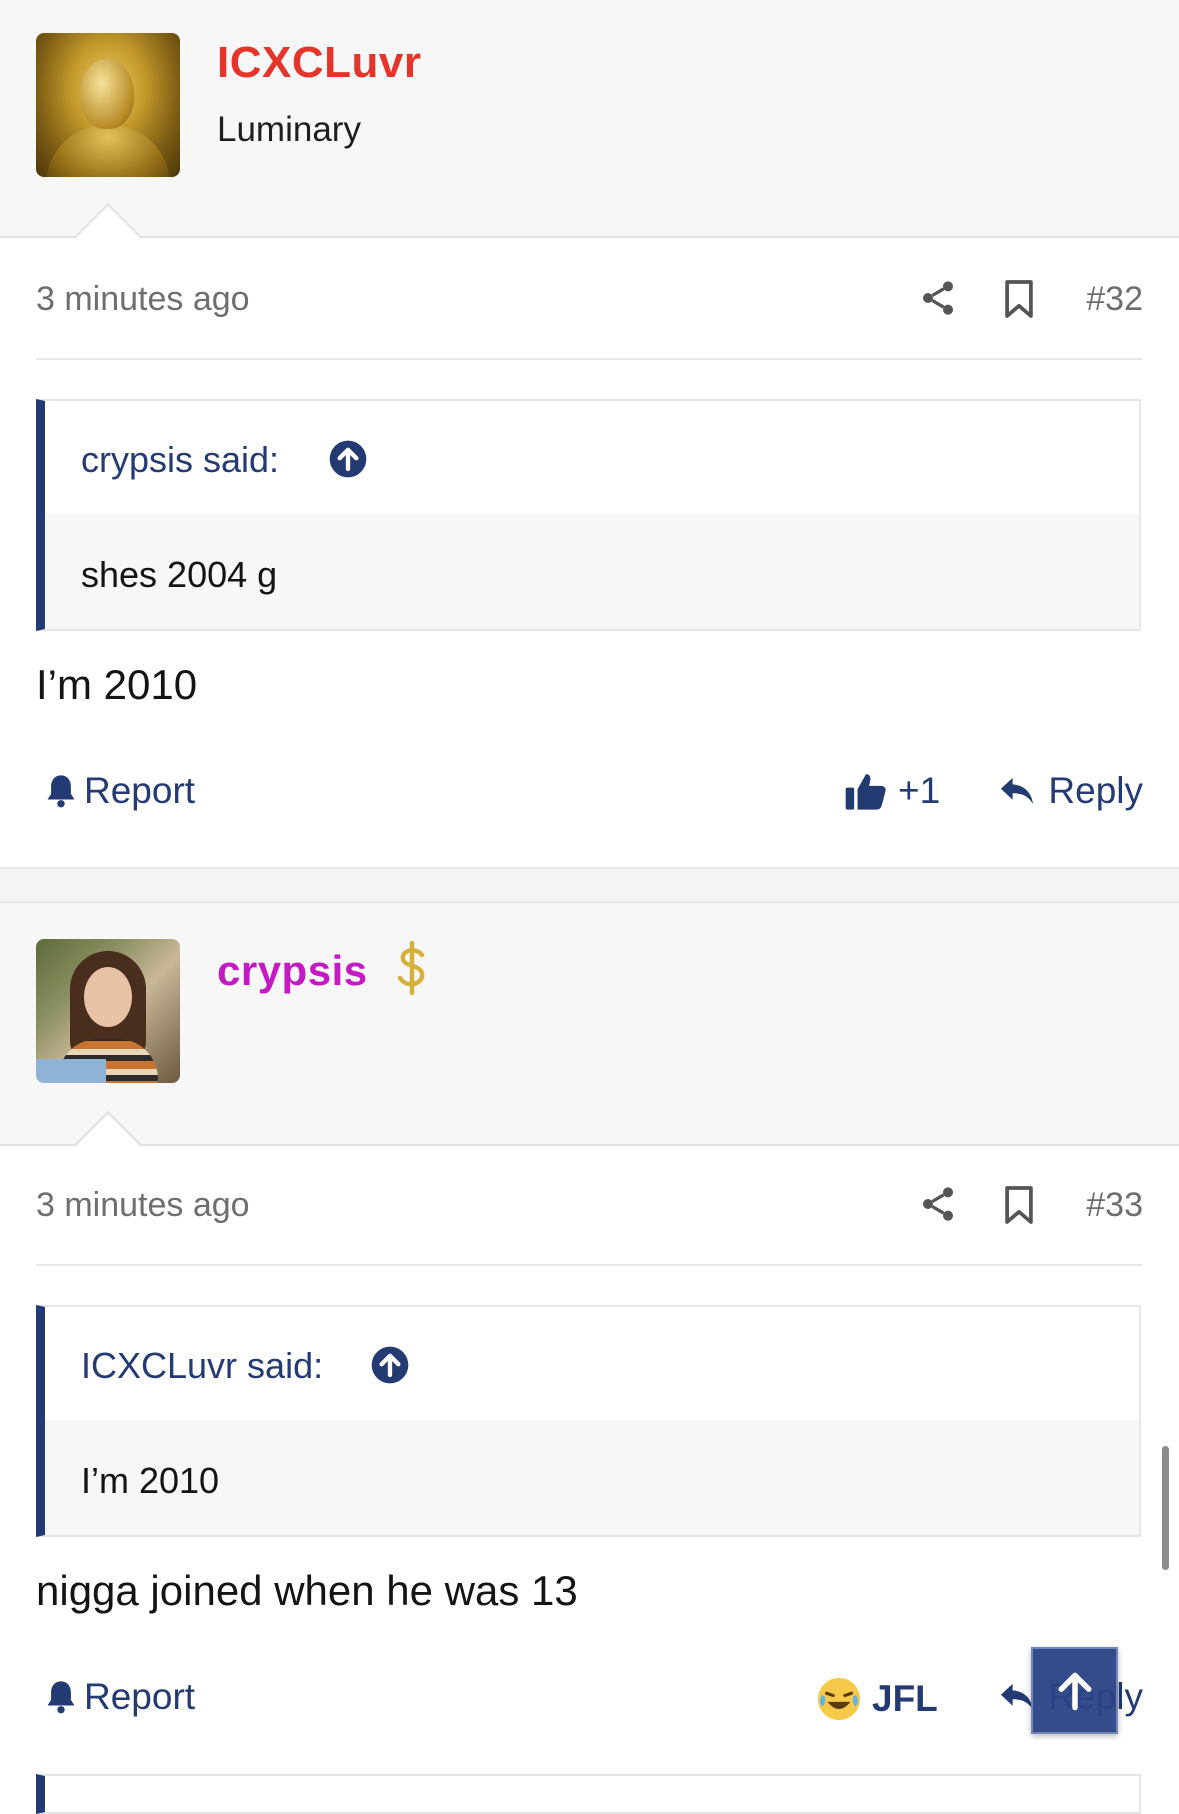 This screenshot has height=1814, width=1179. What do you see at coordinates (589, 1204) in the screenshot?
I see `post-meta-row: 3 minutes ago #33` at bounding box center [589, 1204].